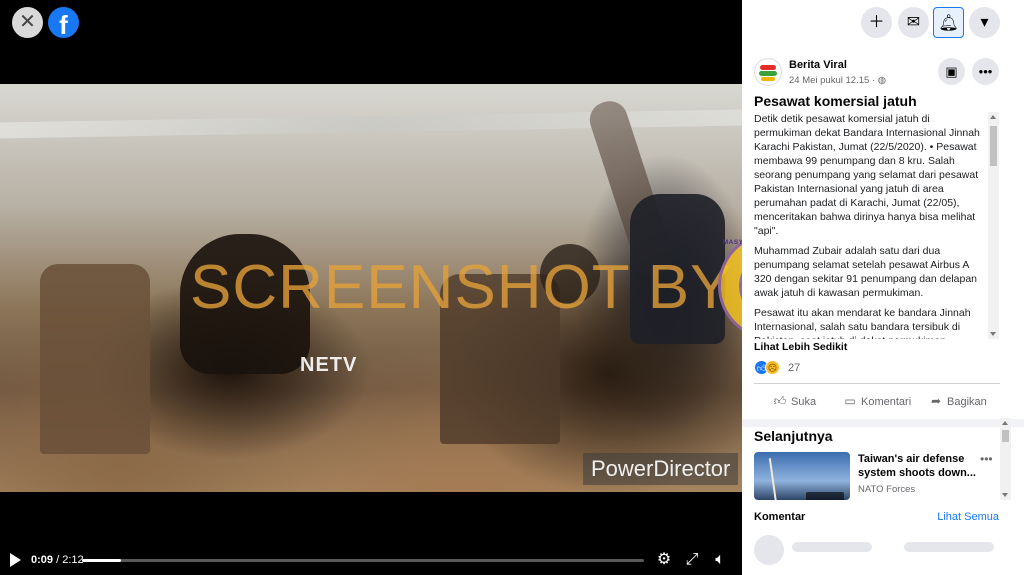  I want to click on bookmark-icon: ▣, so click(951, 71).